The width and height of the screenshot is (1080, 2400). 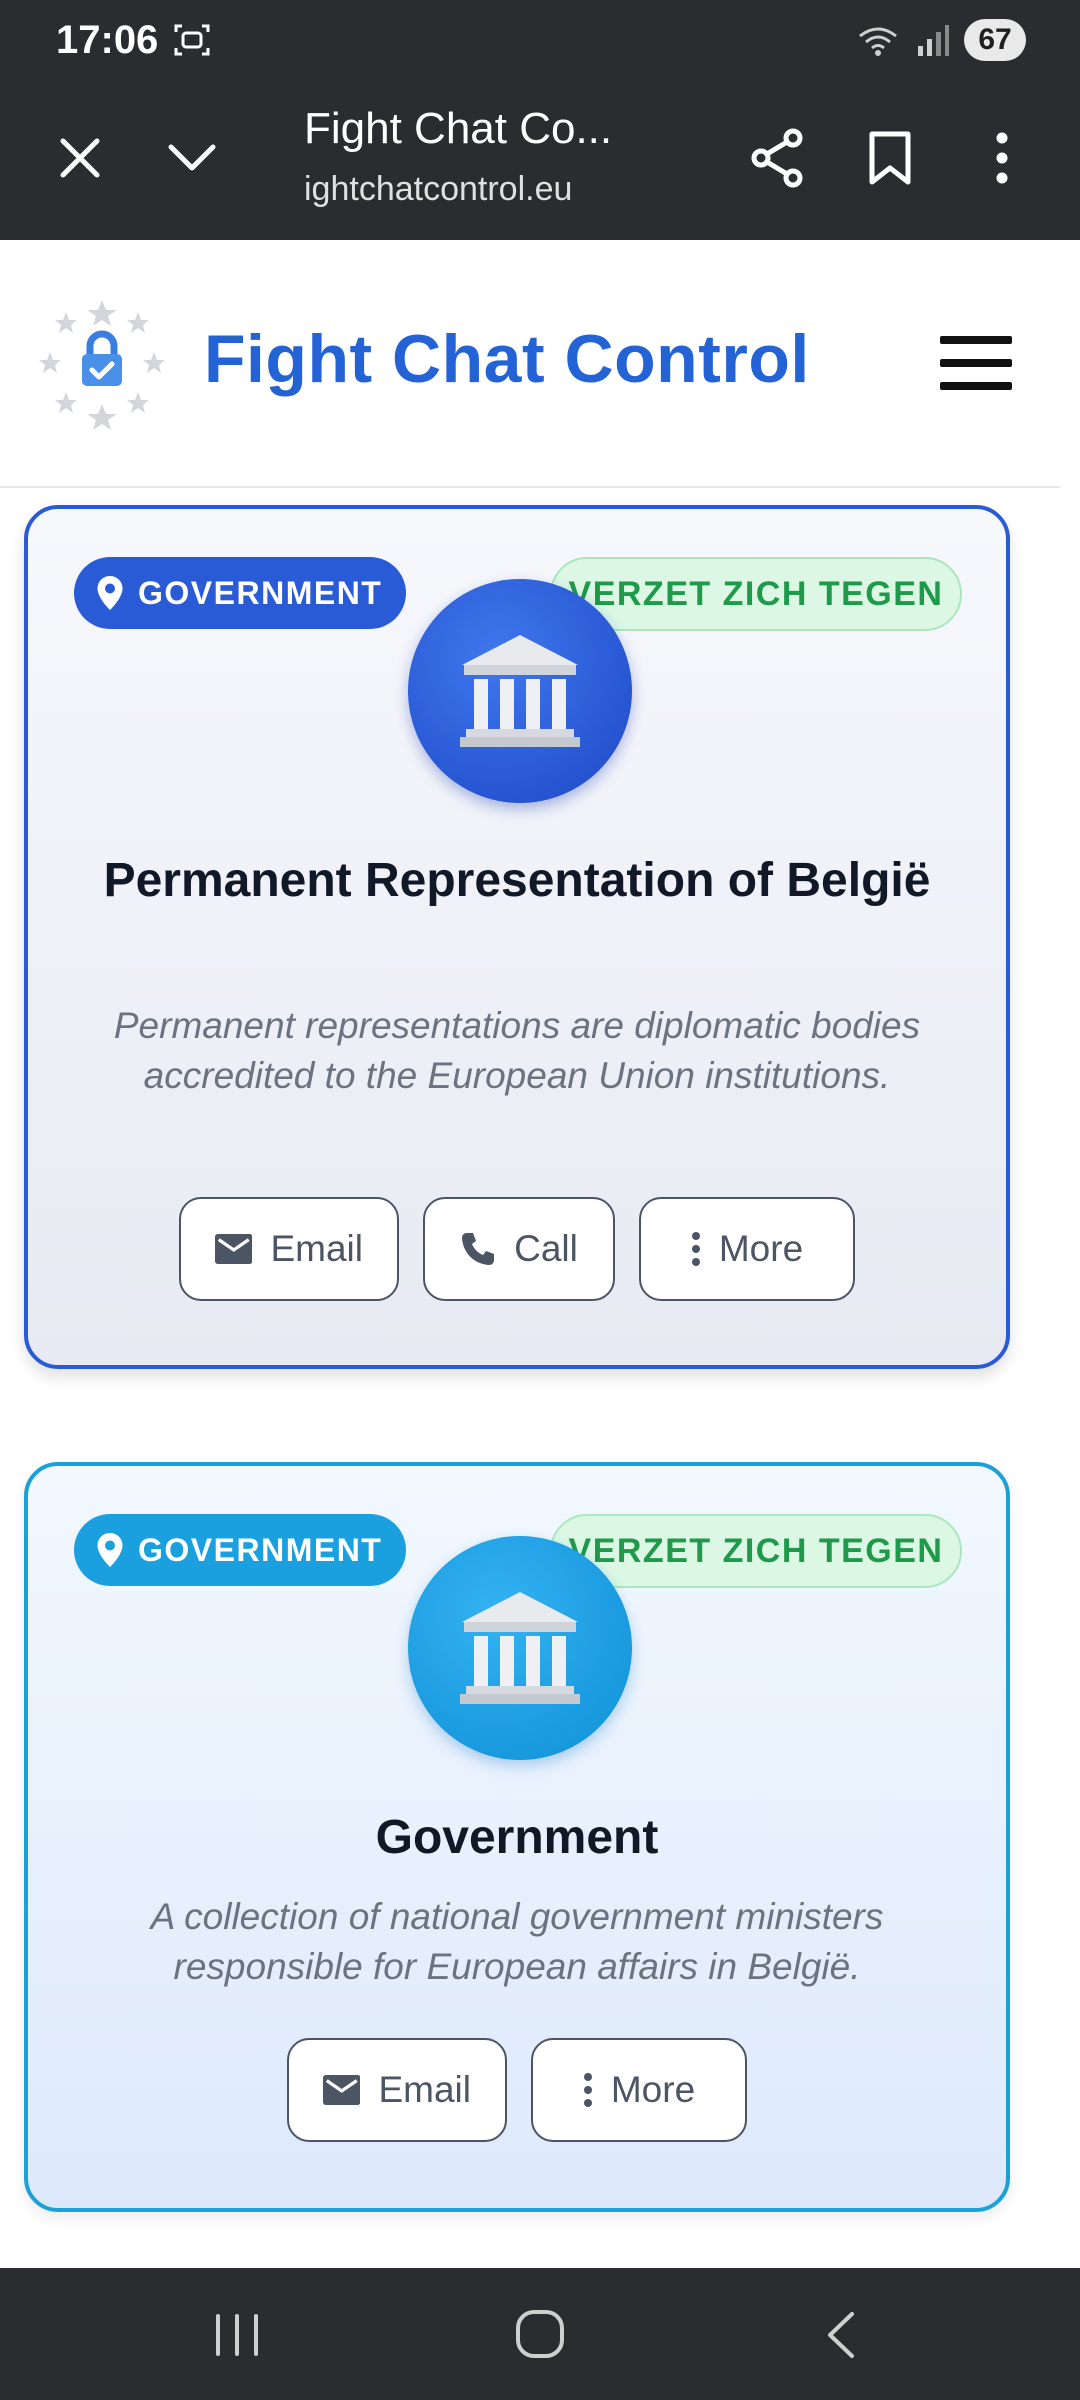 What do you see at coordinates (540, 40) in the screenshot?
I see `status-bar: 17:06 67` at bounding box center [540, 40].